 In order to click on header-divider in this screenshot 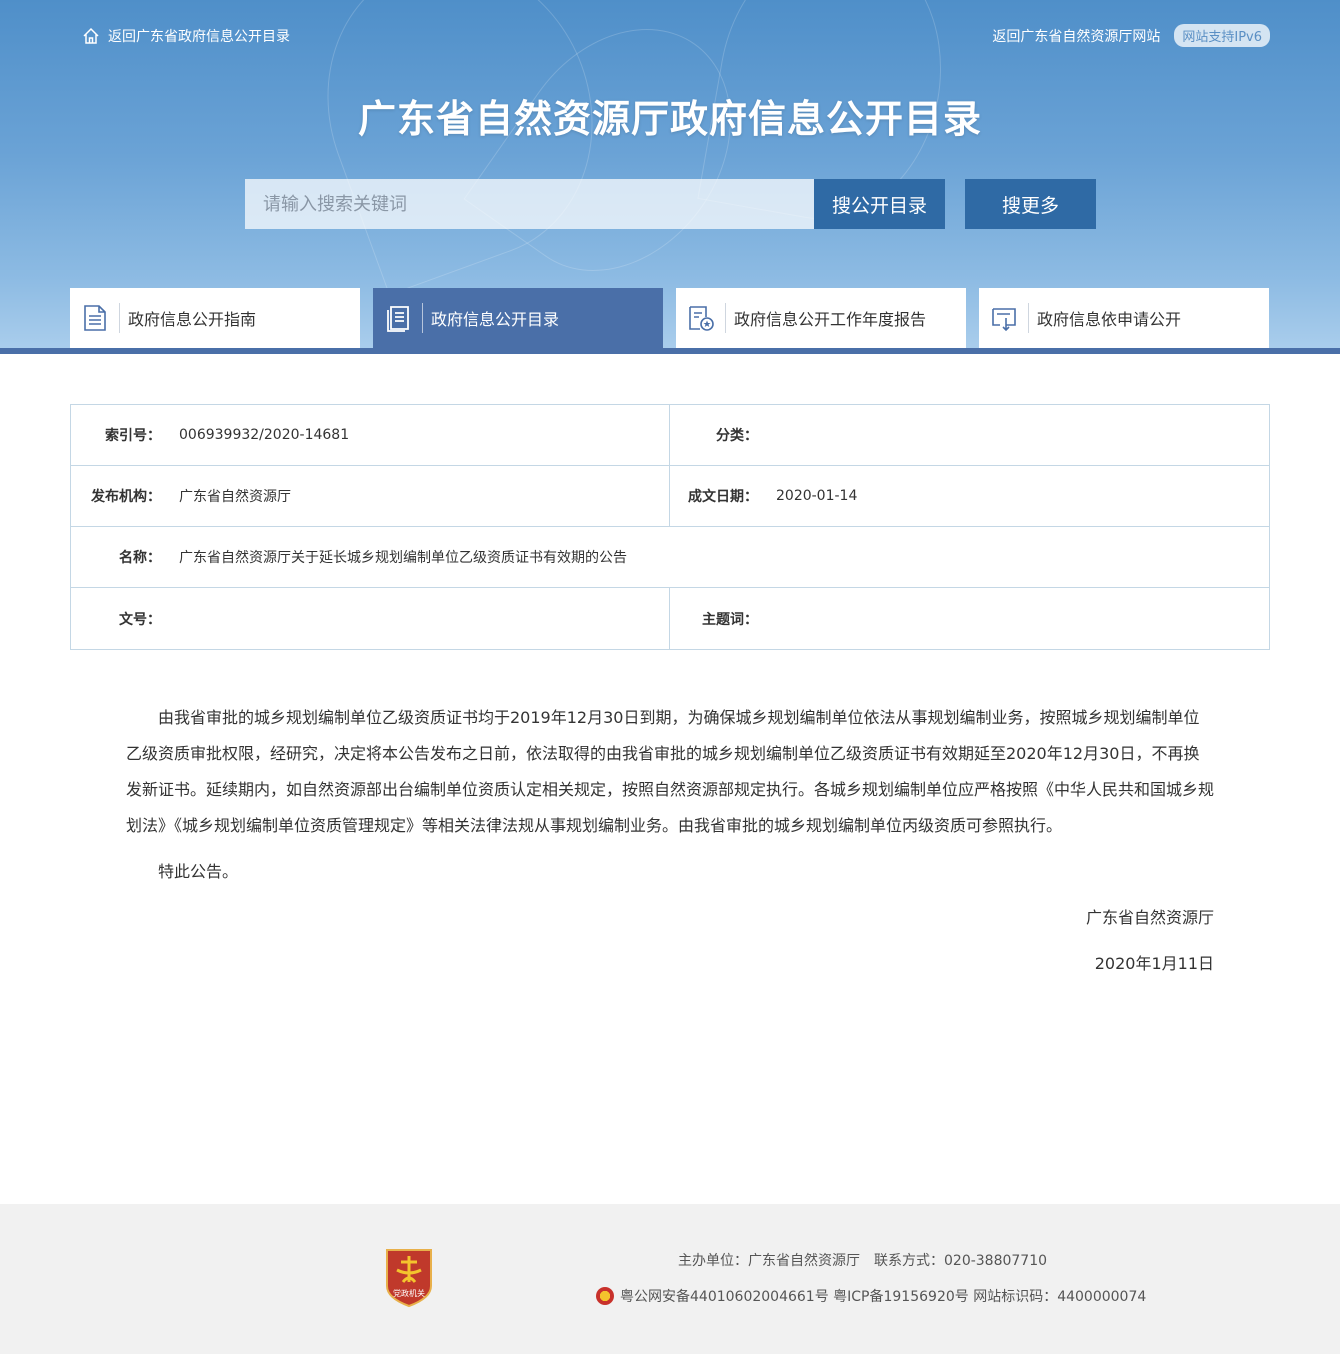, I will do `click(670, 351)`.